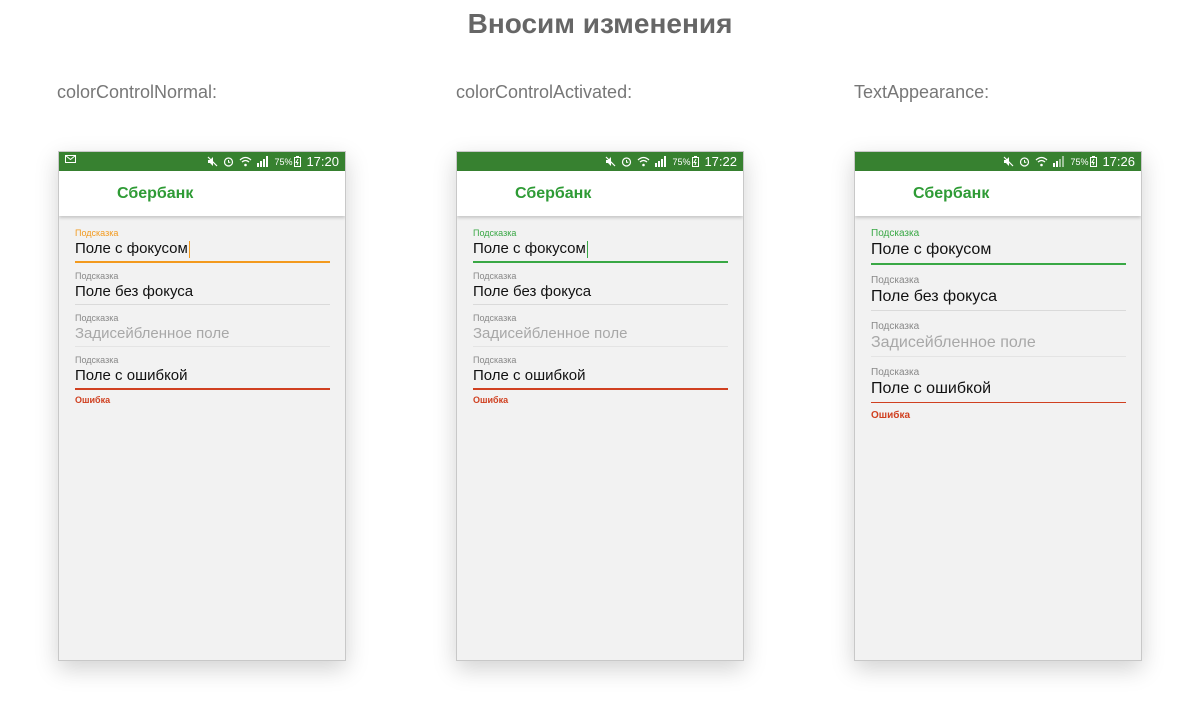  I want to click on mail-icon, so click(70, 159).